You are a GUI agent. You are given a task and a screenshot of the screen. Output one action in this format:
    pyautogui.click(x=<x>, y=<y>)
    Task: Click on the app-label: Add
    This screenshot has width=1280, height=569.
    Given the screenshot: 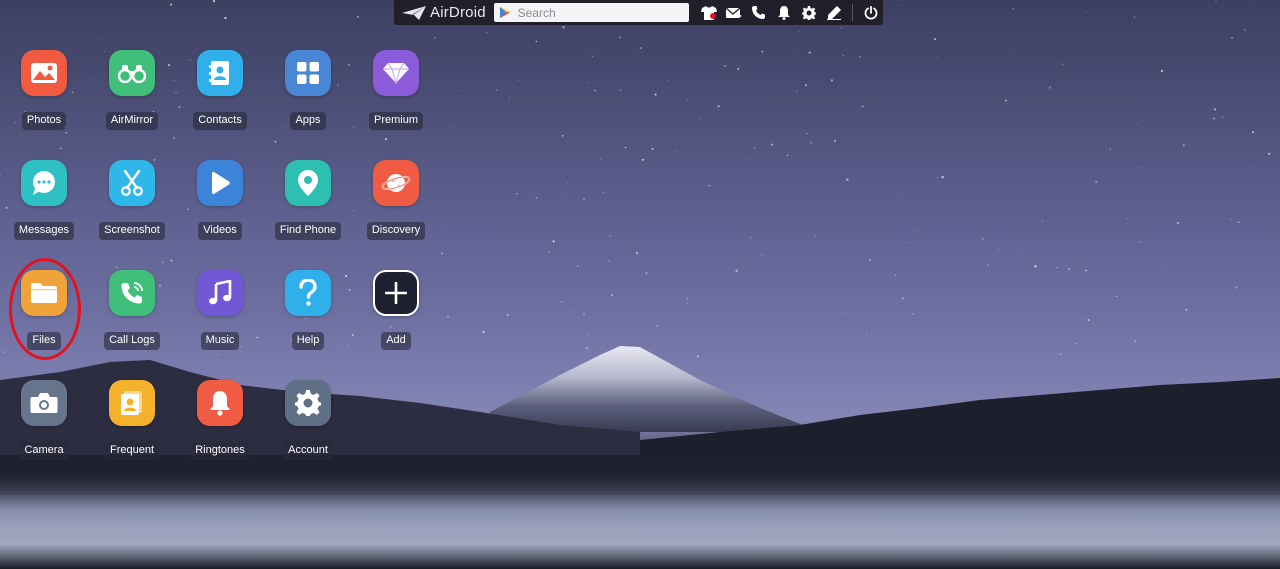 What is the action you would take?
    pyautogui.click(x=396, y=341)
    